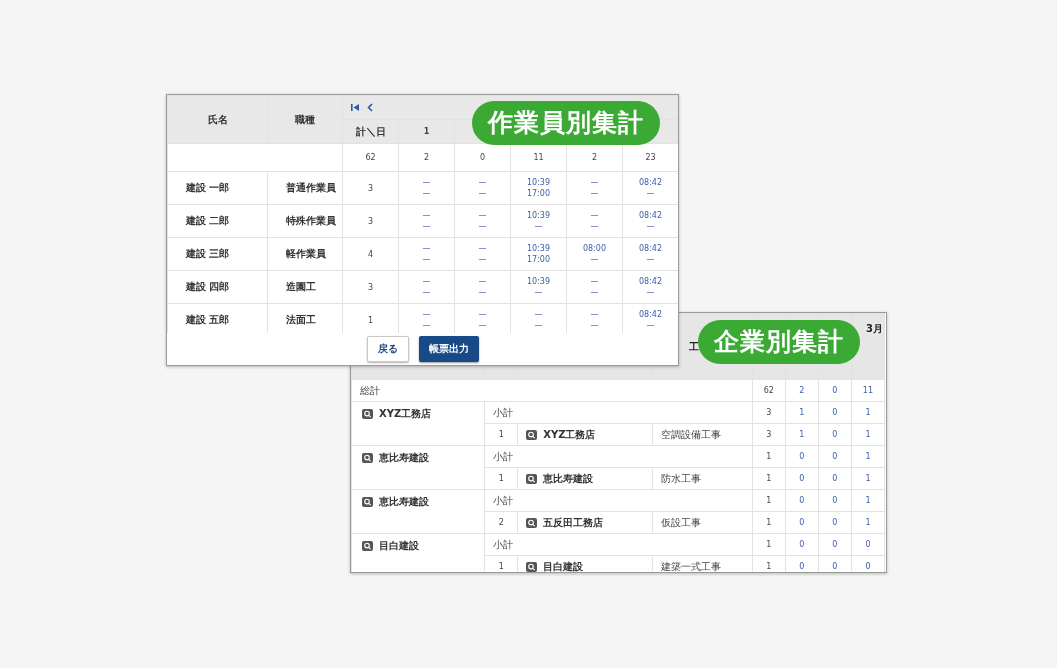 This screenshot has width=1057, height=668. What do you see at coordinates (217, 119) in the screenshot?
I see `column-header: 氏名` at bounding box center [217, 119].